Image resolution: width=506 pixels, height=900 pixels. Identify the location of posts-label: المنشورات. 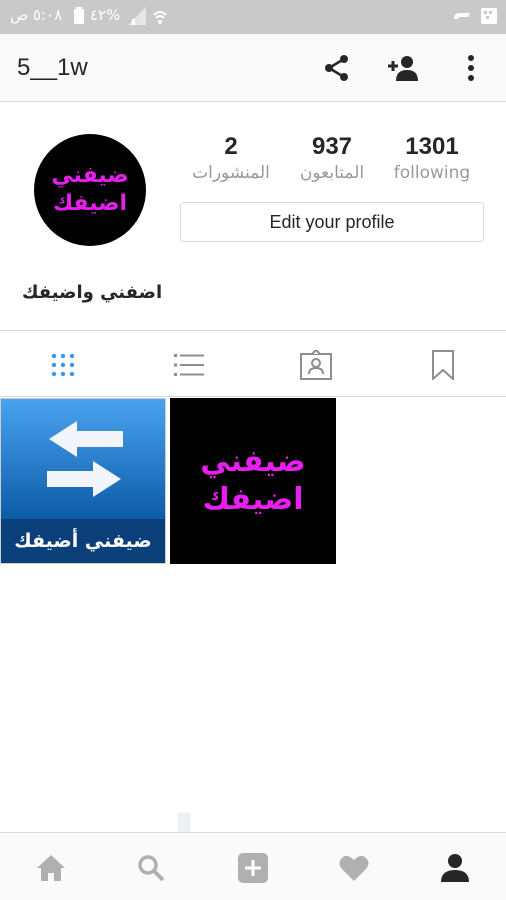
(231, 173).